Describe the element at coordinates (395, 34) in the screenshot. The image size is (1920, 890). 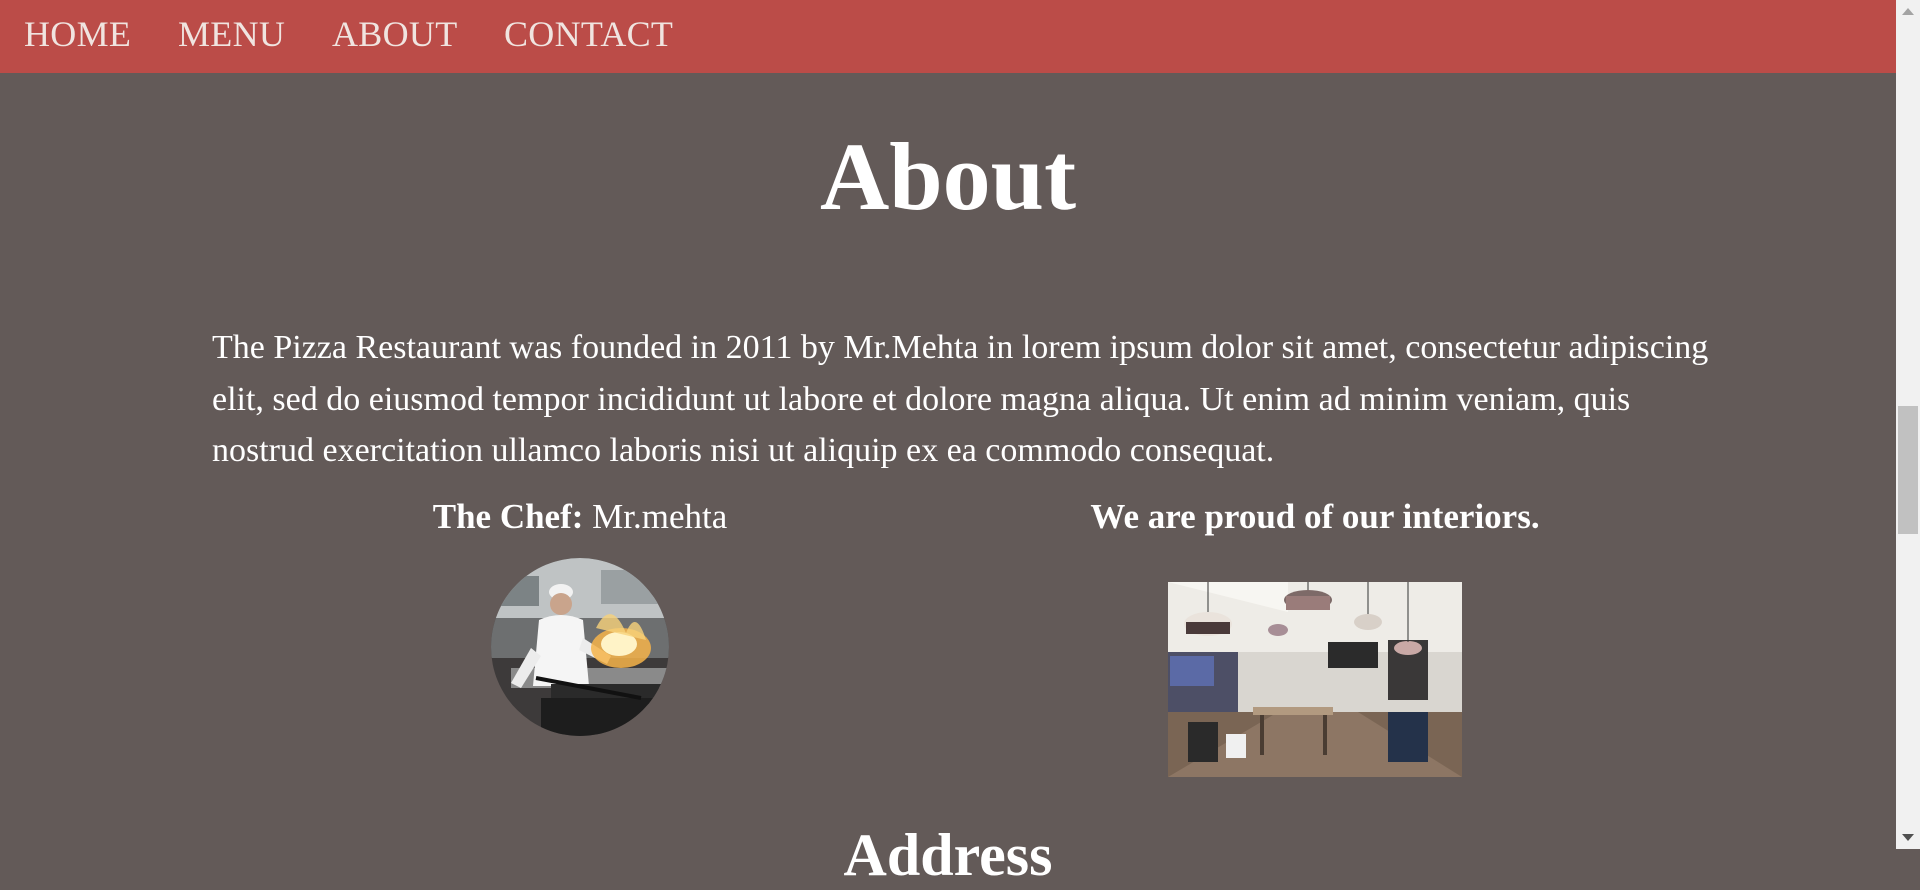
I see `nav-link-about: ABOUT` at that location.